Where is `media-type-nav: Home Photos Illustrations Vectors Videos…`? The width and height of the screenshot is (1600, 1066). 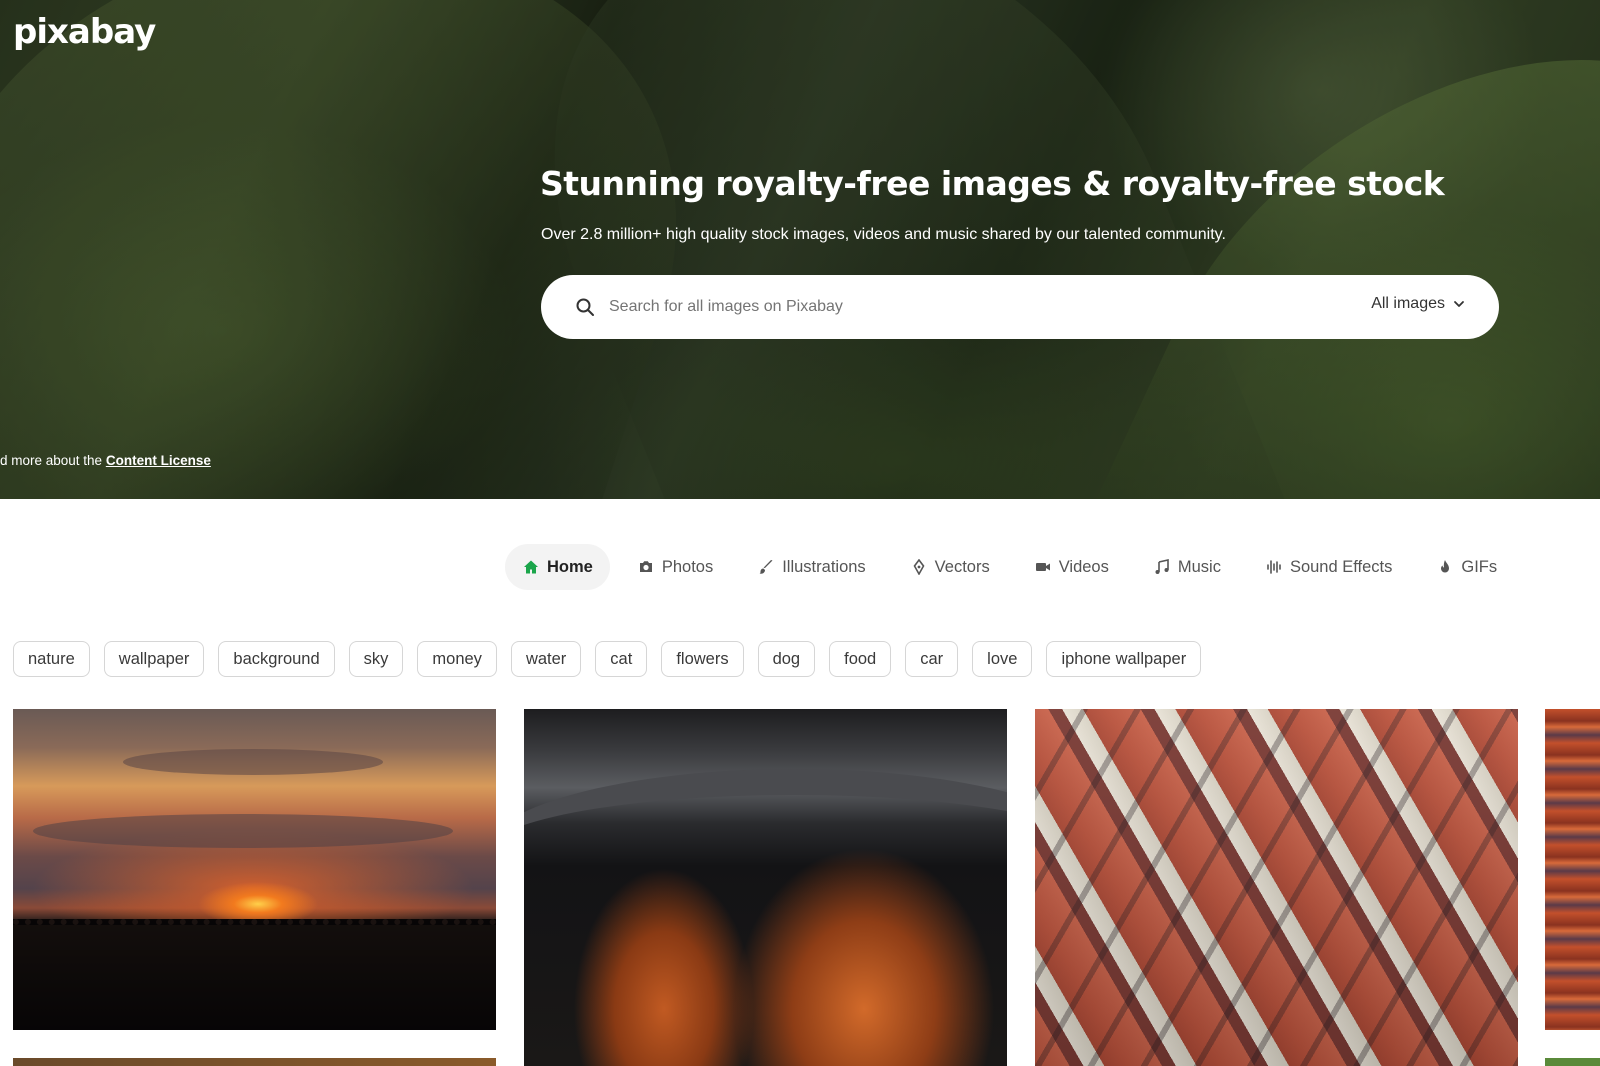 media-type-nav: Home Photos Illustrations Vectors Videos… is located at coordinates (1014, 567).